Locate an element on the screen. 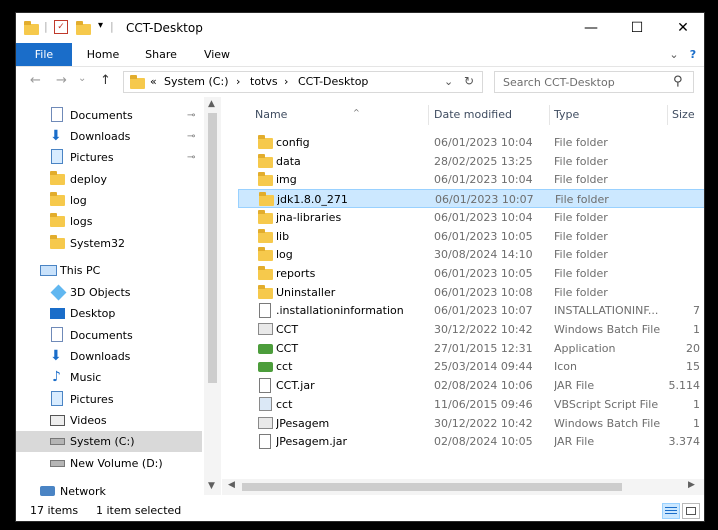 Image resolution: width=718 pixels, height=530 pixels. breadcrumb-cct-desktop: CCT-Desktop is located at coordinates (333, 81).